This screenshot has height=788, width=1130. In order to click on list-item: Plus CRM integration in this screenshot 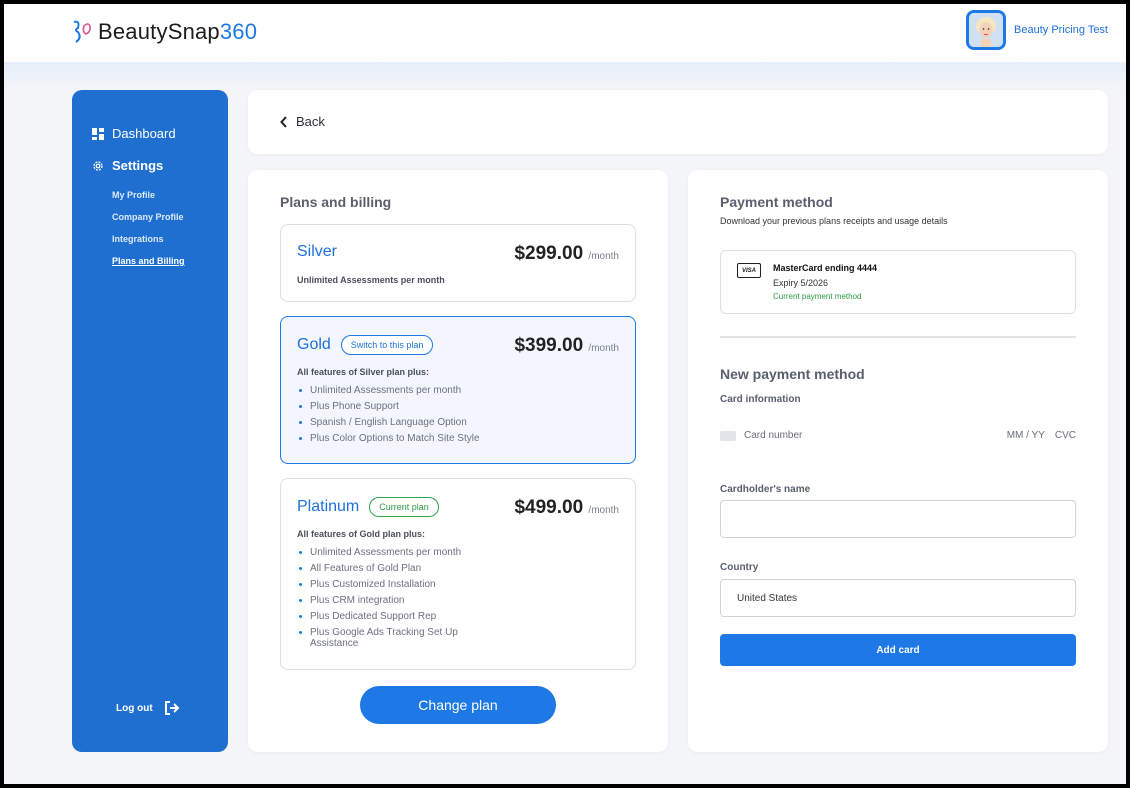, I will do `click(402, 600)`.